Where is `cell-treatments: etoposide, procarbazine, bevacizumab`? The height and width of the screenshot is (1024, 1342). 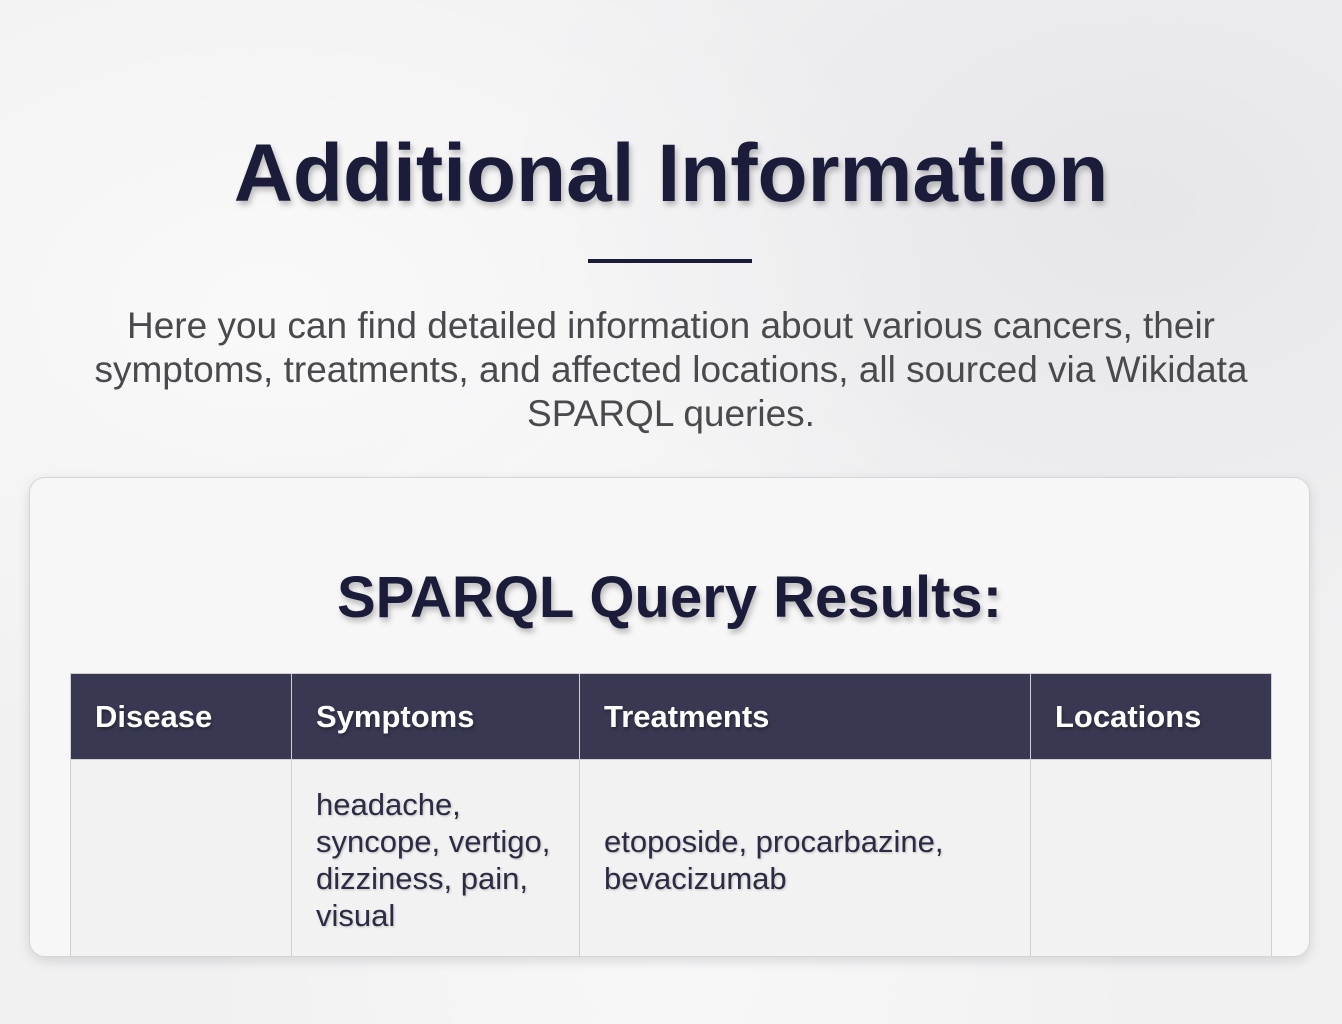 cell-treatments: etoposide, procarbazine, bevacizumab is located at coordinates (805, 857).